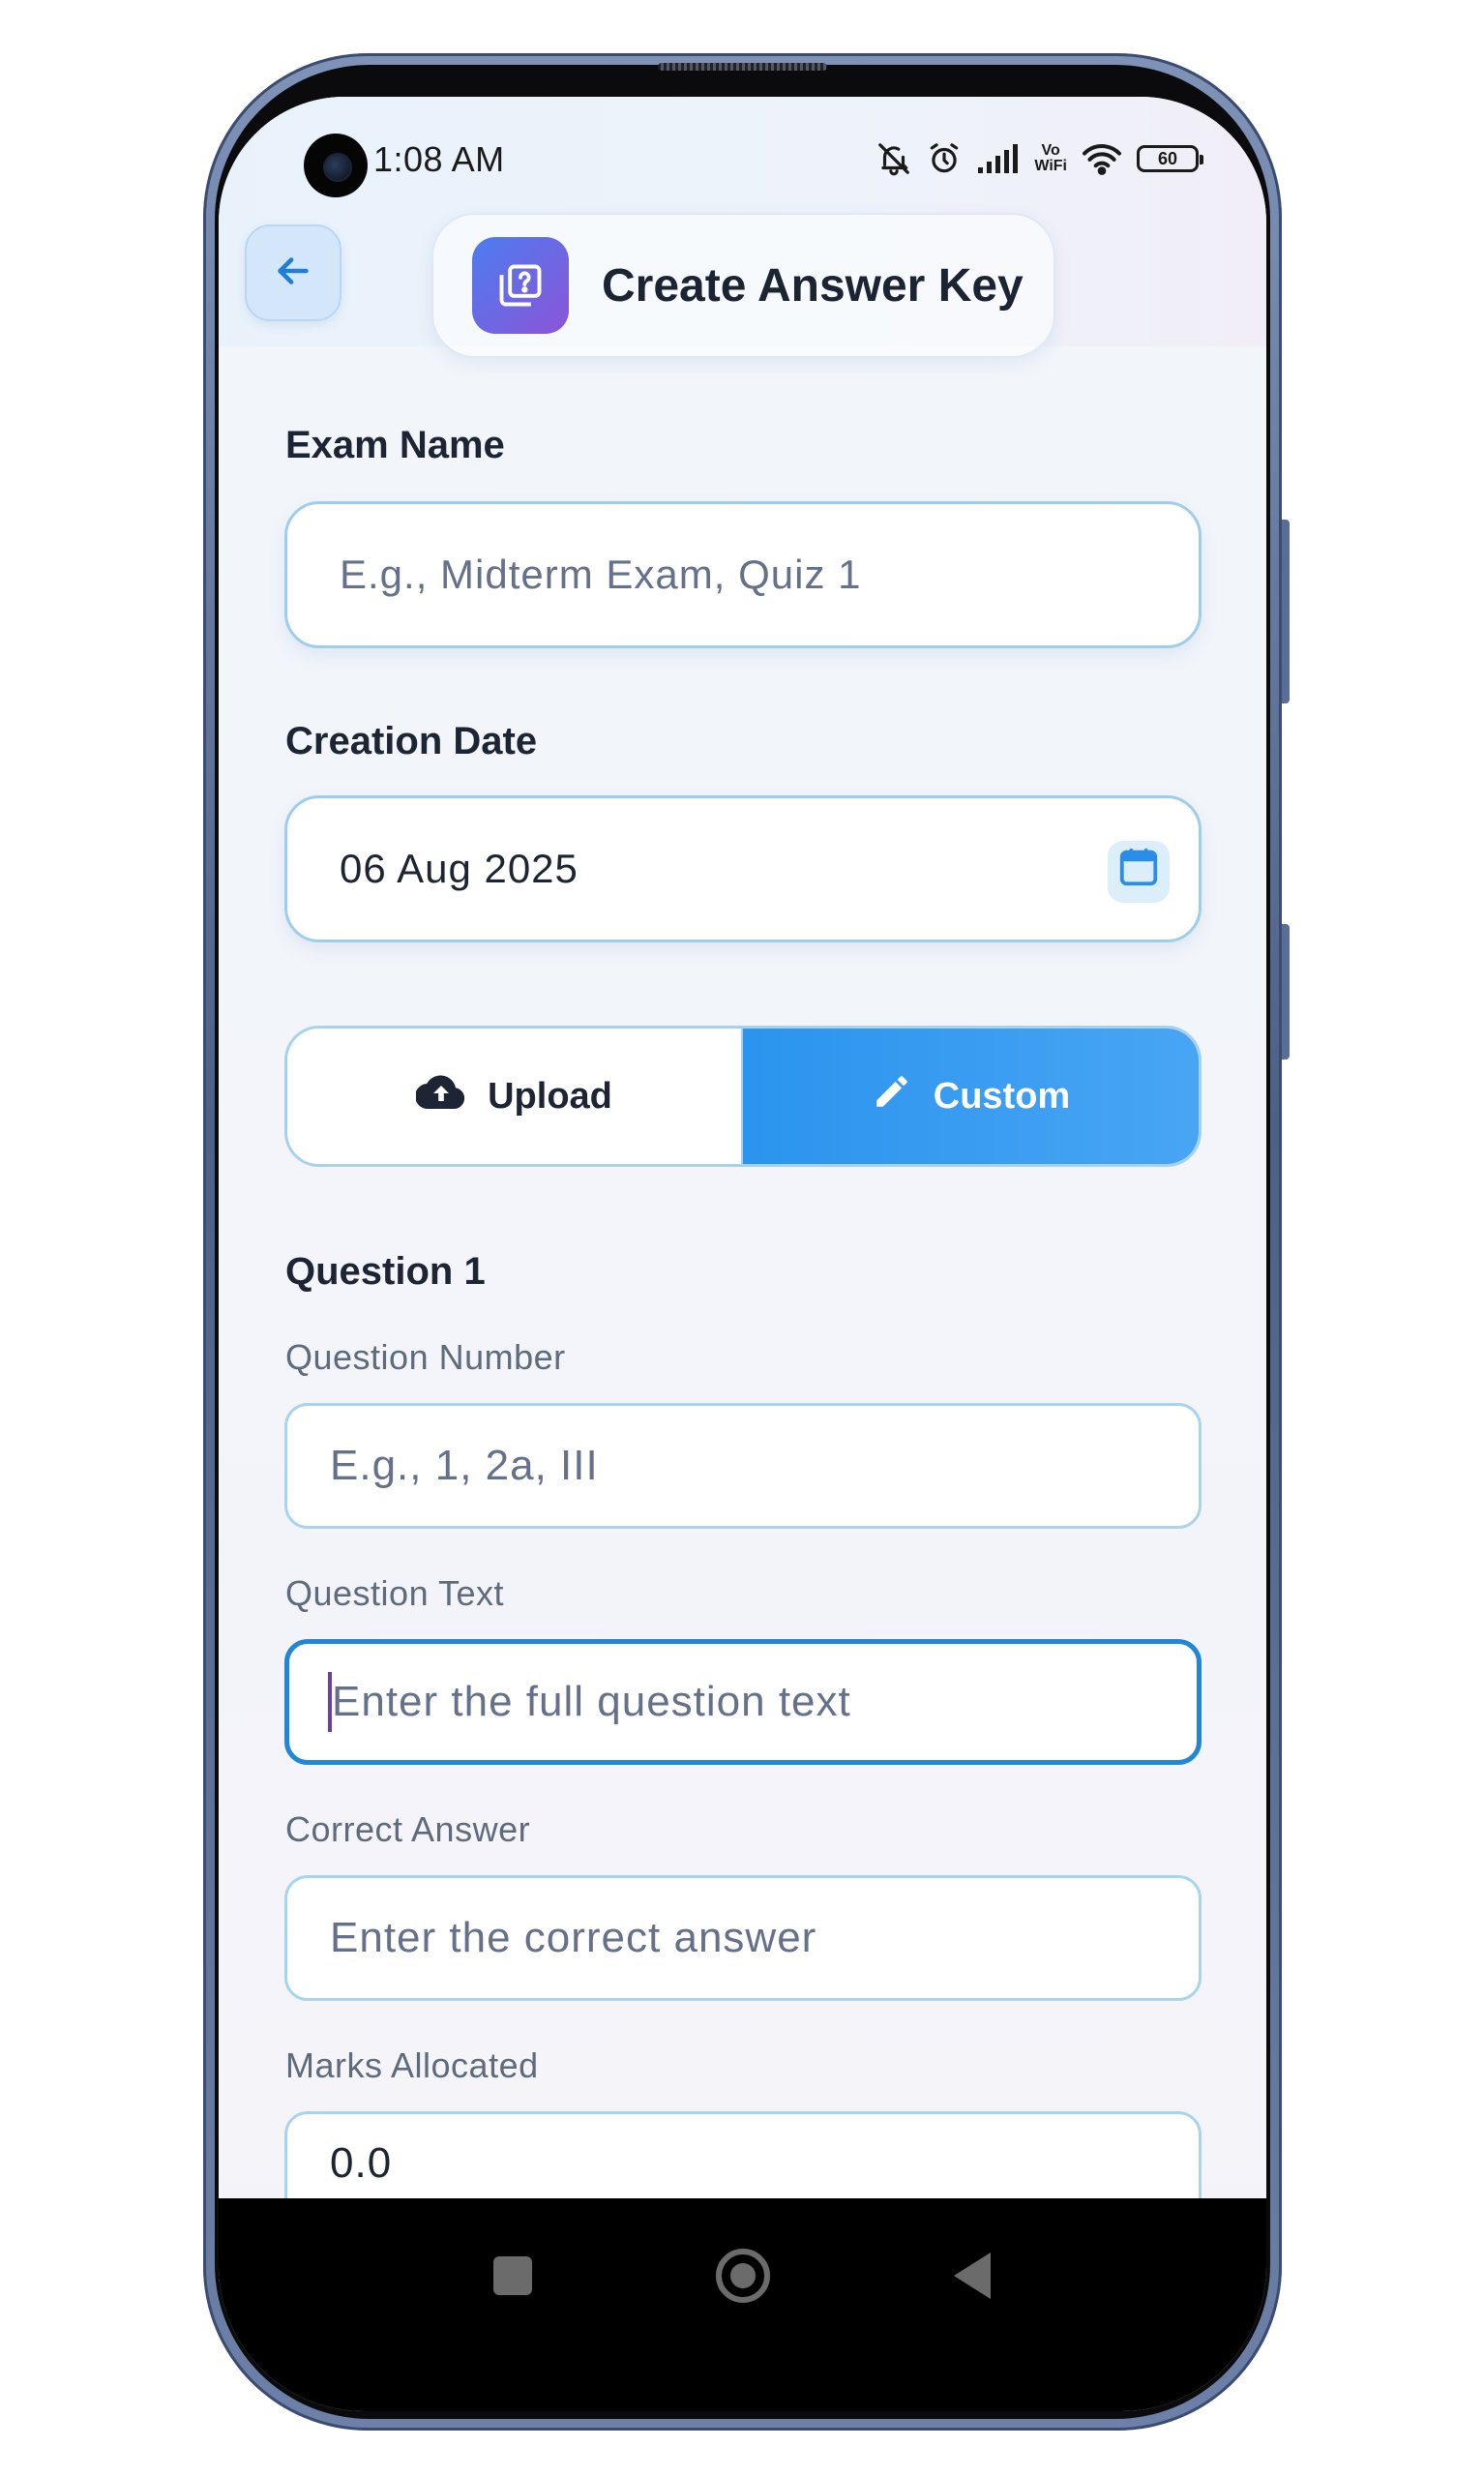 This screenshot has height=2477, width=1484. Describe the element at coordinates (459, 868) in the screenshot. I see `creation-date-value: 06 Aug 2025` at that location.